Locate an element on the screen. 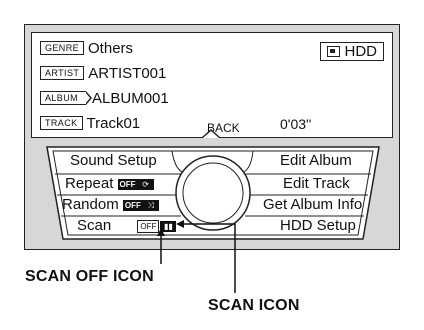 This screenshot has height=330, width=424. hdd-setup-button: HDD Setup is located at coordinates (318, 225).